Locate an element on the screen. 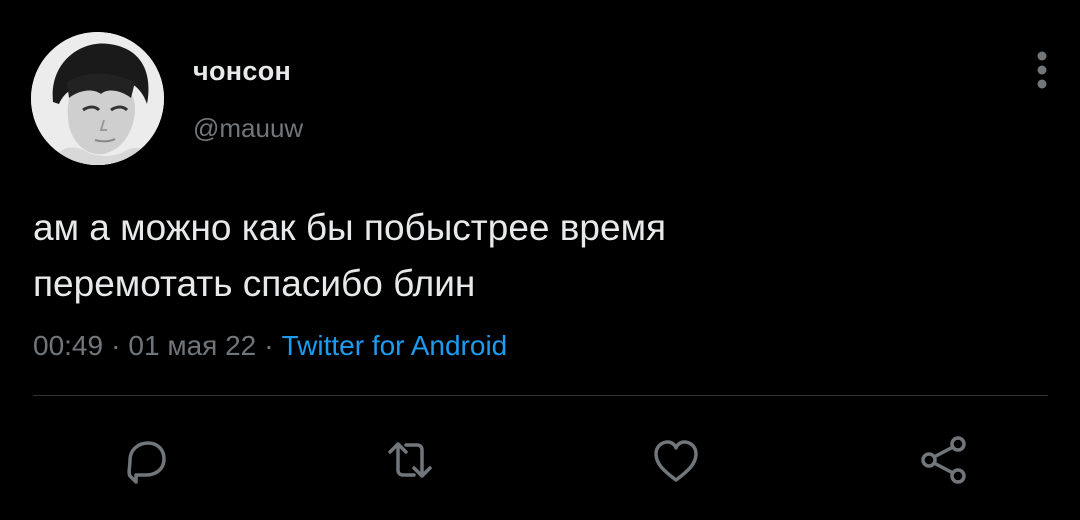  author-handle: @mauuw is located at coordinates (248, 128).